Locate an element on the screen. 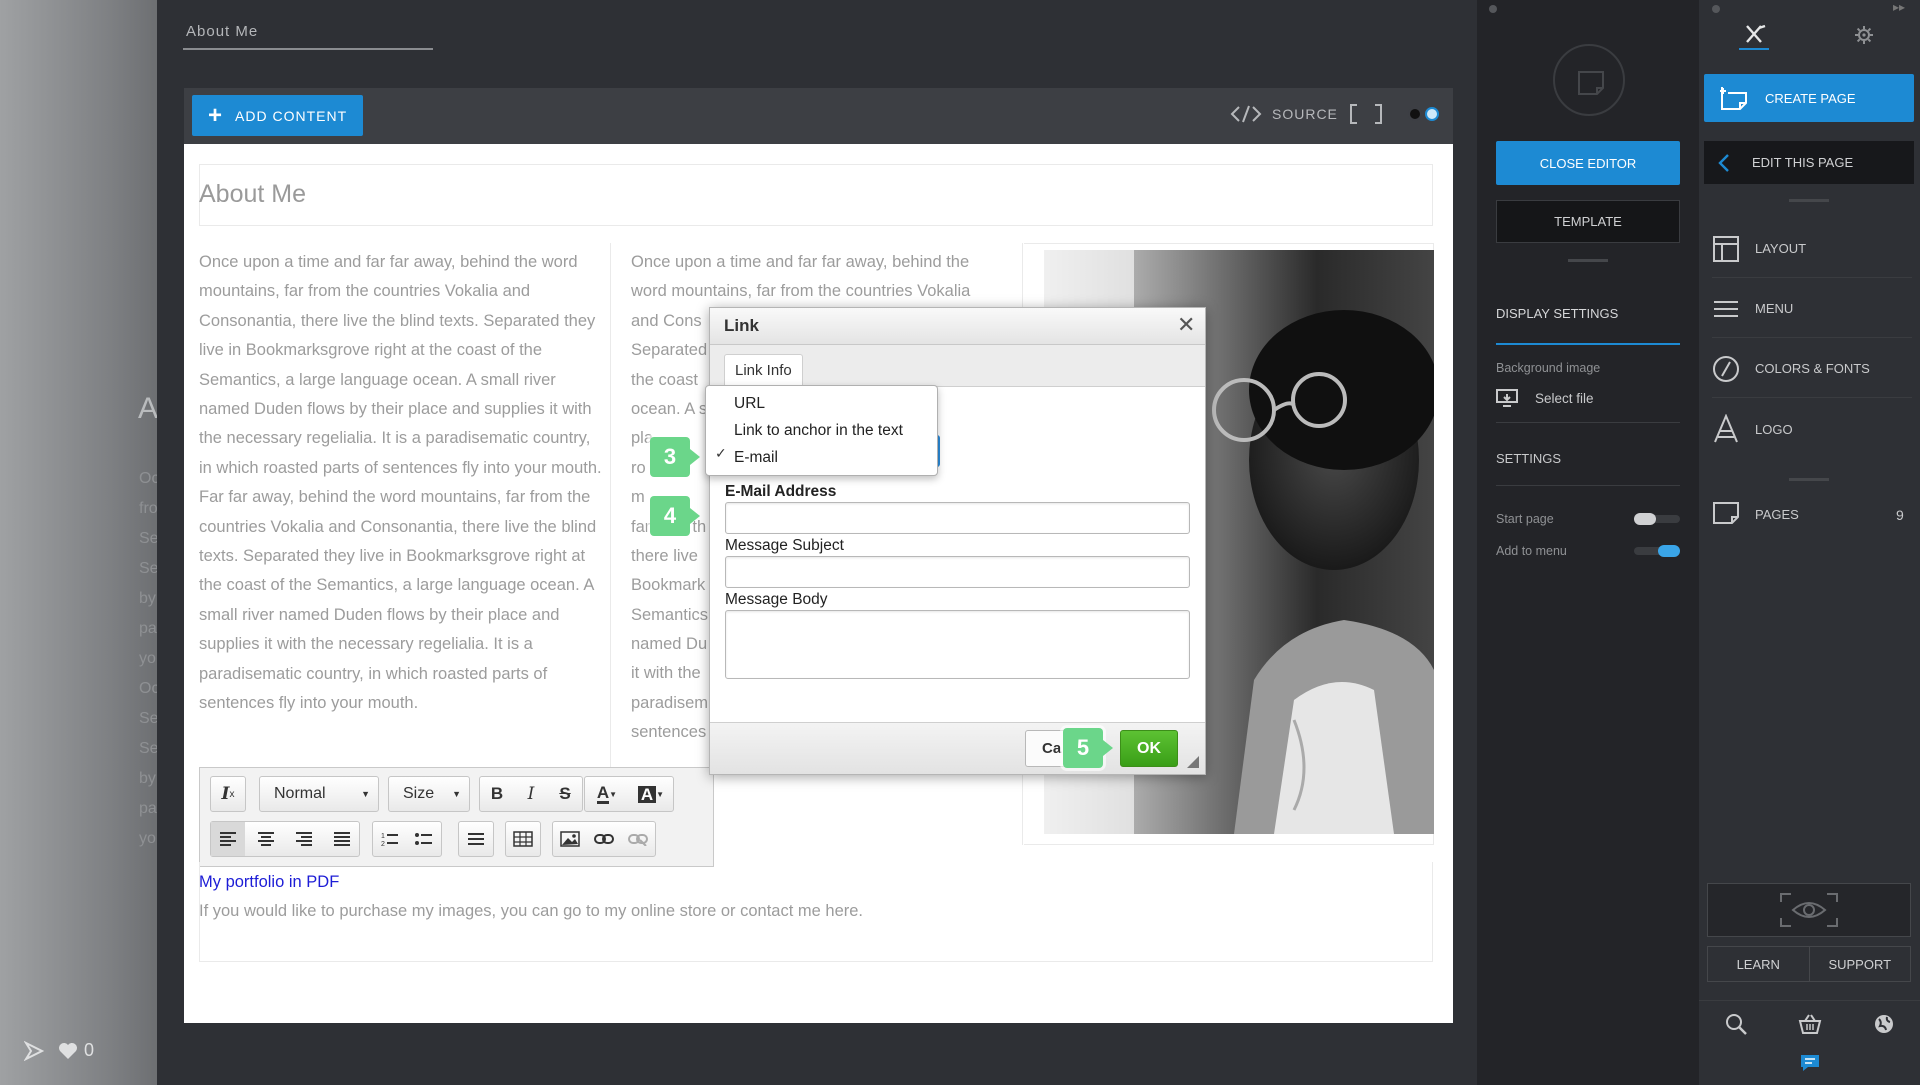 Image resolution: width=1920 pixels, height=1085 pixels. support-button: SUPPORT is located at coordinates (1860, 964).